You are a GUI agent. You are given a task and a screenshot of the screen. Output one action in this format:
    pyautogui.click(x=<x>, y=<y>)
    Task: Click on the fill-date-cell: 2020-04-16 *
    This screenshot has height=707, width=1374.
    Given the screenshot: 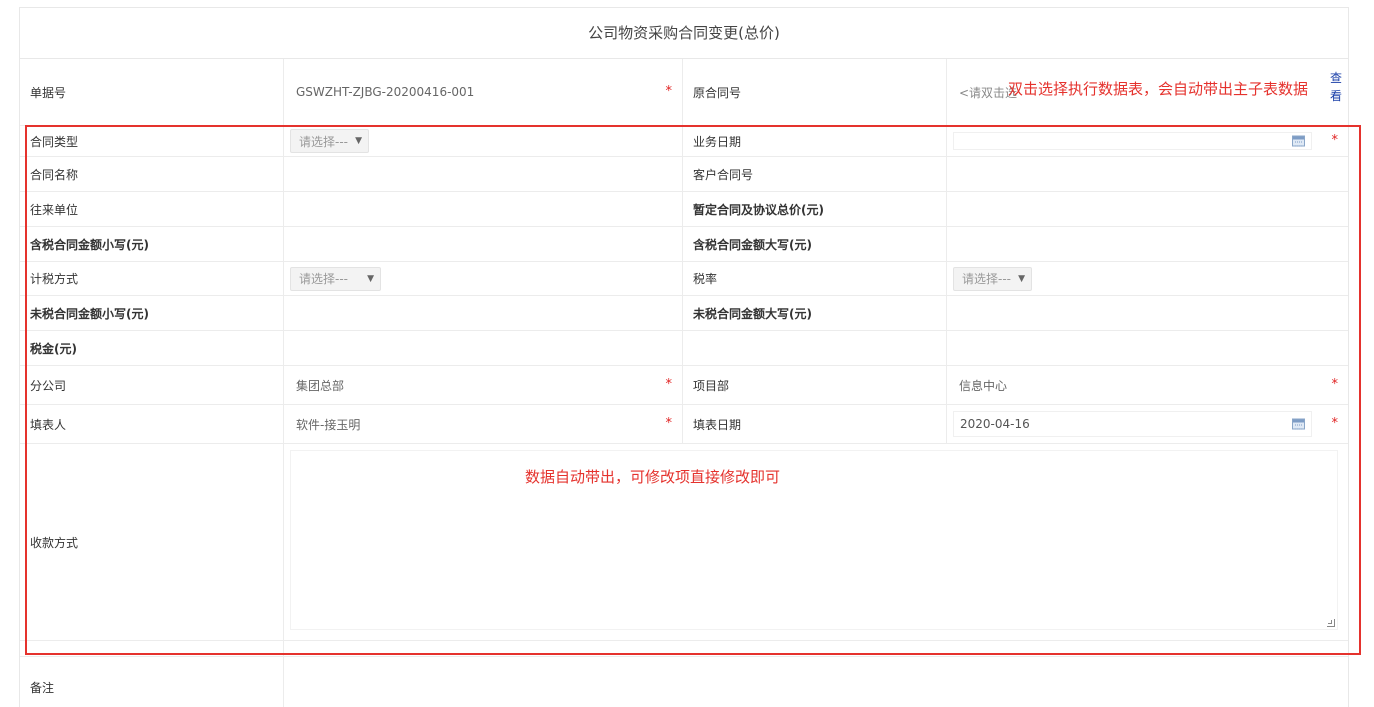 What is the action you would take?
    pyautogui.click(x=1147, y=424)
    